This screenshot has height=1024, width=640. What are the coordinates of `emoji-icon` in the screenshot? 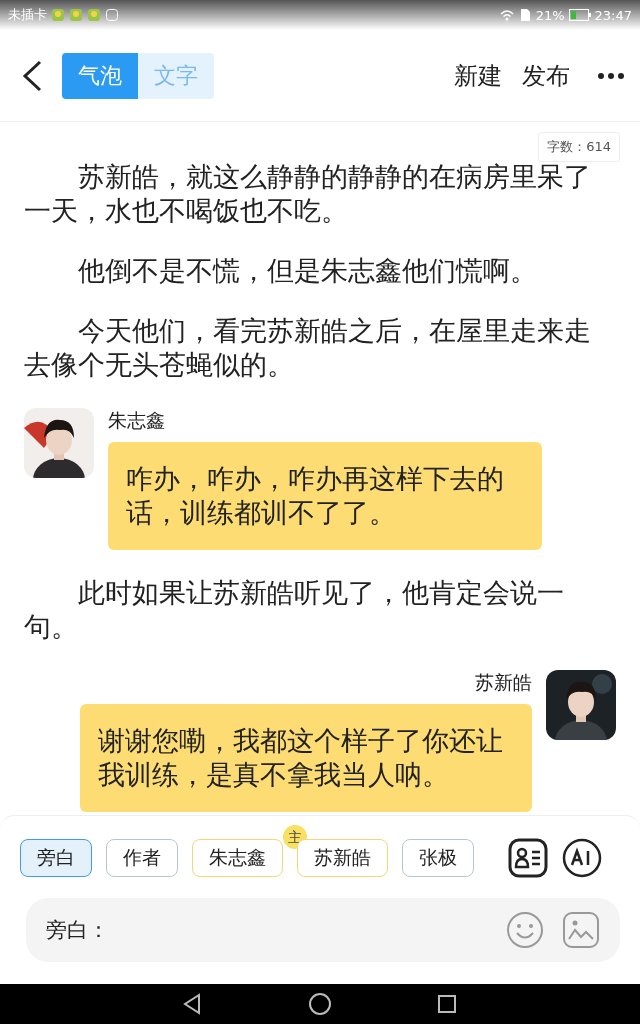 It's located at (525, 930).